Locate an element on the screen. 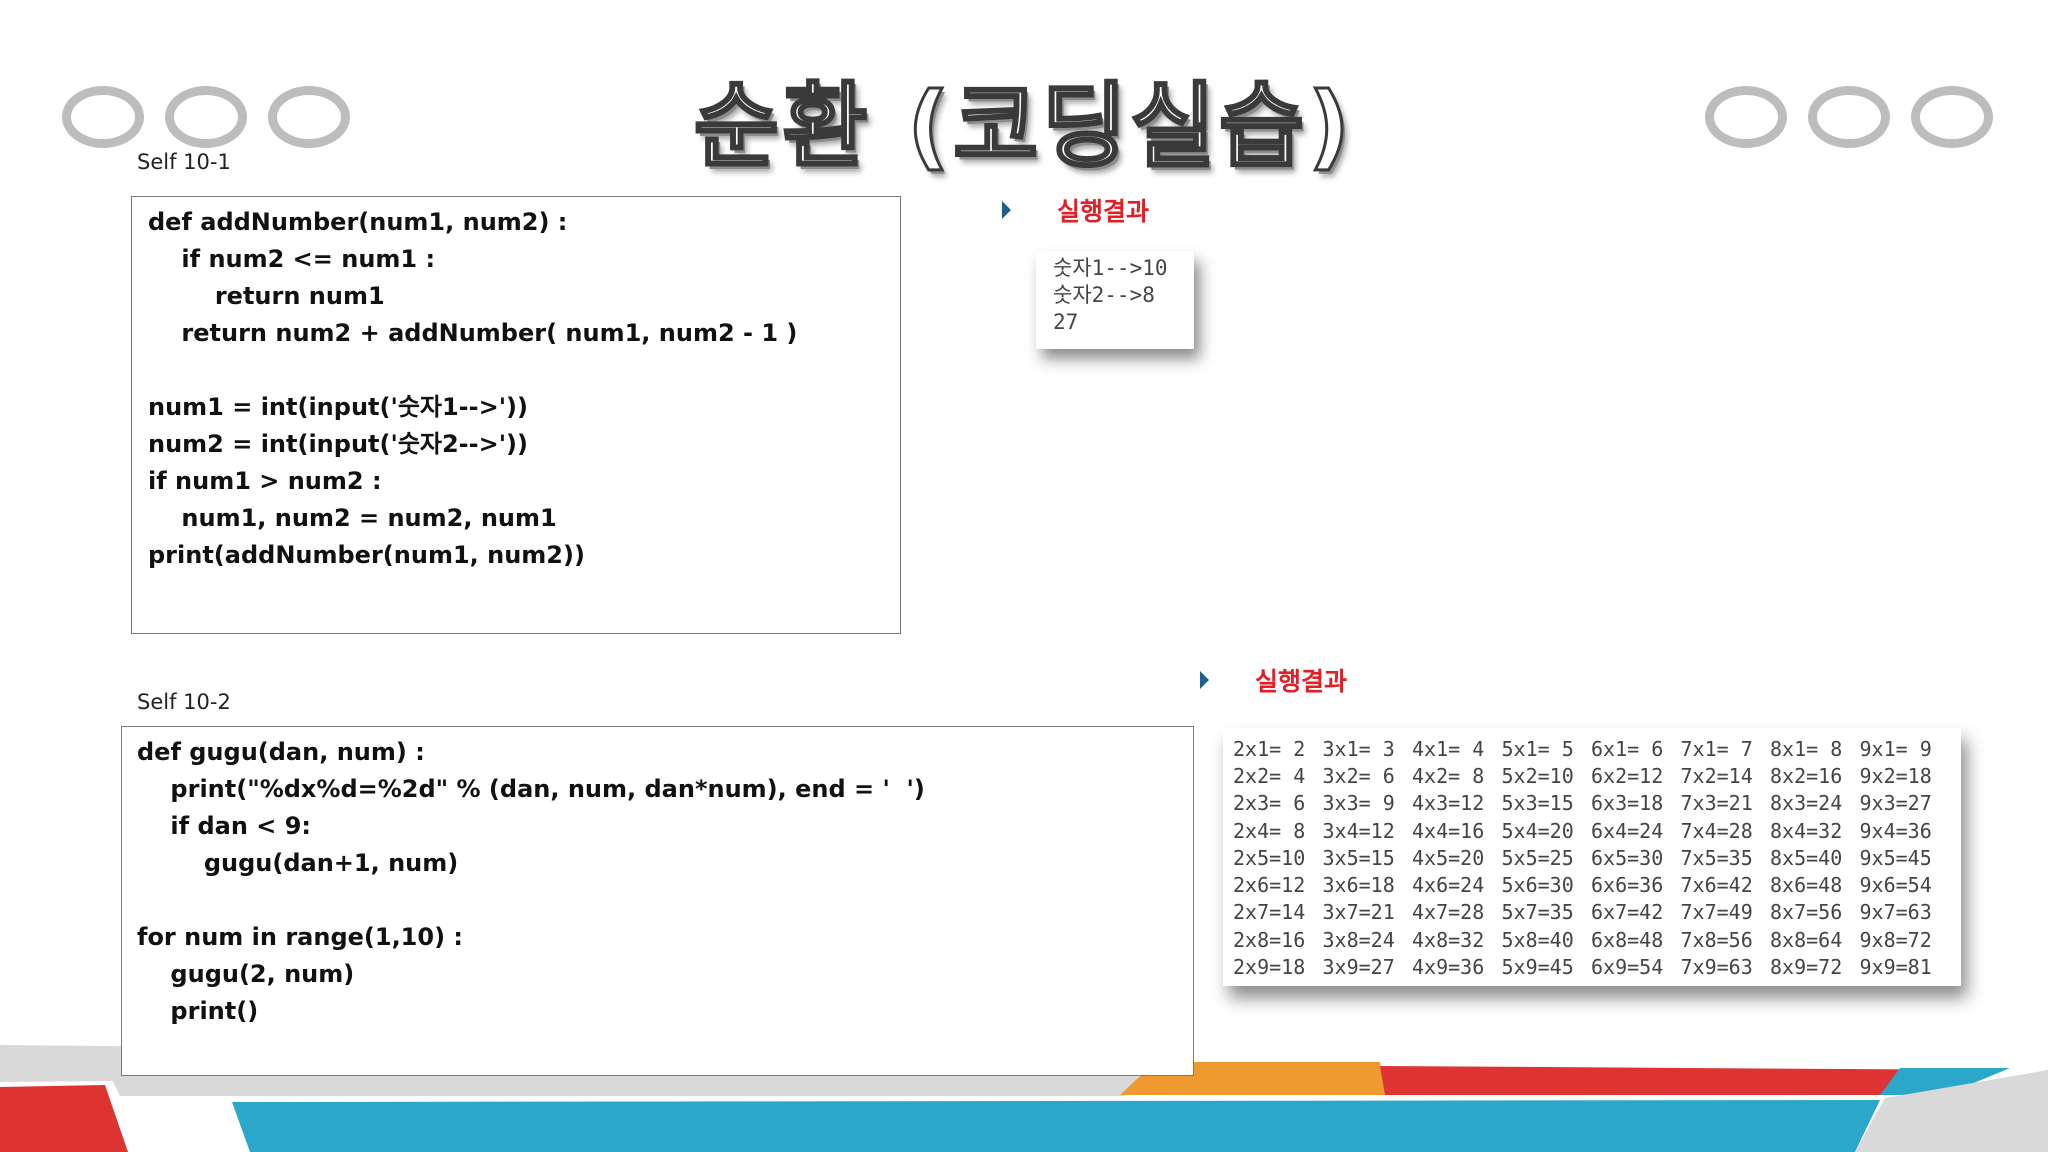 The image size is (2048, 1152). code-line: def gugu(dan, num) : is located at coordinates (281, 752).